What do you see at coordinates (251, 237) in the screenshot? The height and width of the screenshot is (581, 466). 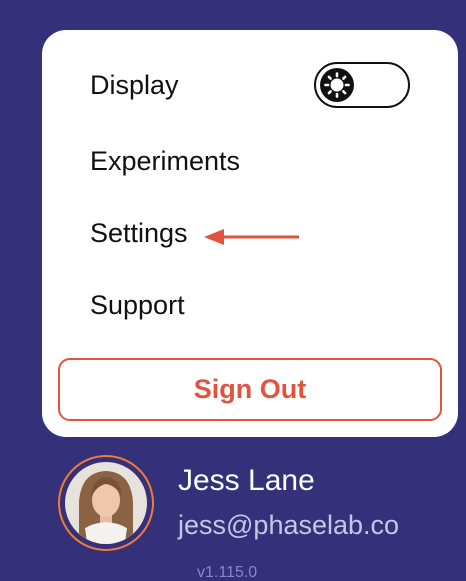 I see `arrow-left-icon` at bounding box center [251, 237].